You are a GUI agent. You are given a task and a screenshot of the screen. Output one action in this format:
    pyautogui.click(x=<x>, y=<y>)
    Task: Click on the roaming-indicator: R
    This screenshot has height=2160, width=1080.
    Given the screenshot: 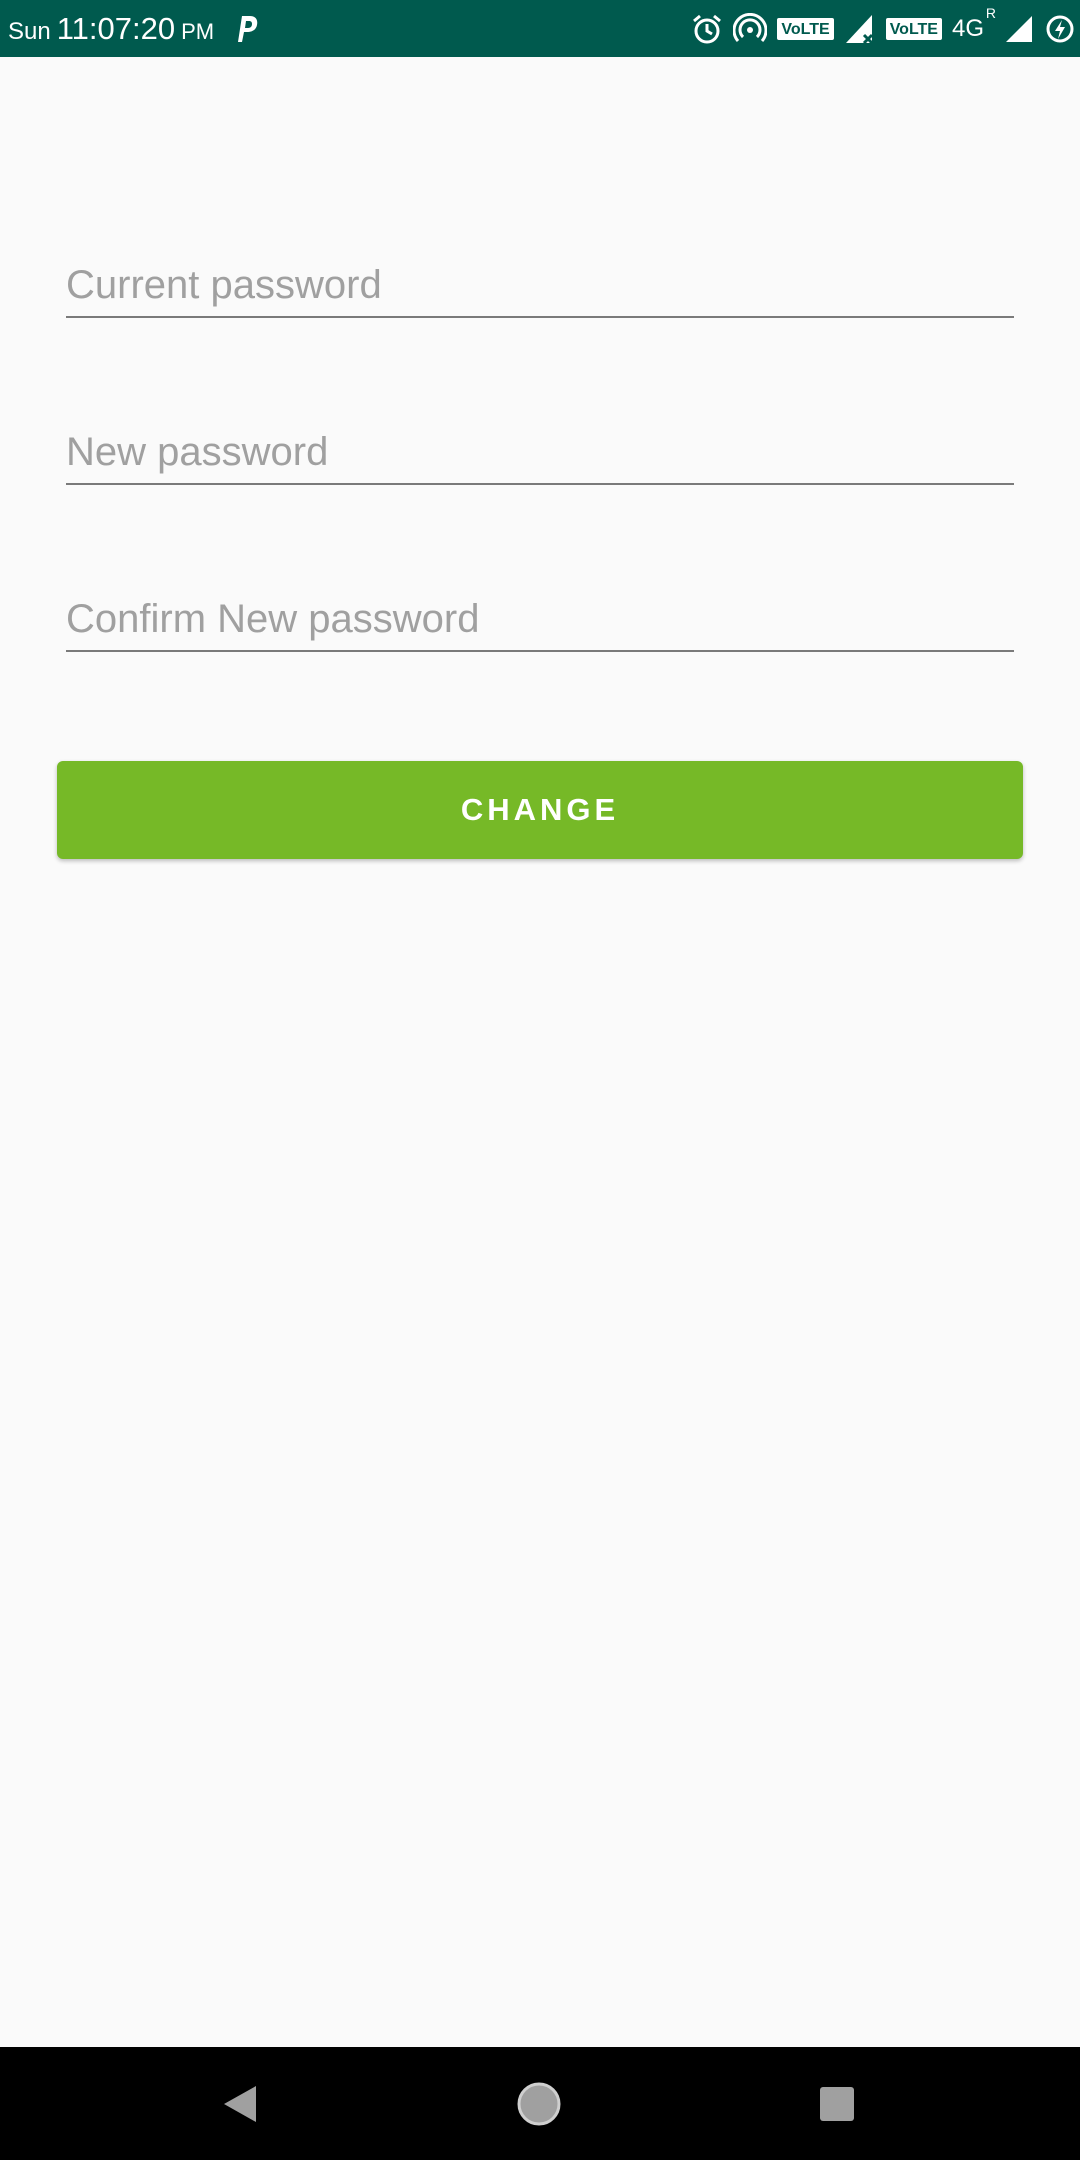 What is the action you would take?
    pyautogui.click(x=990, y=12)
    